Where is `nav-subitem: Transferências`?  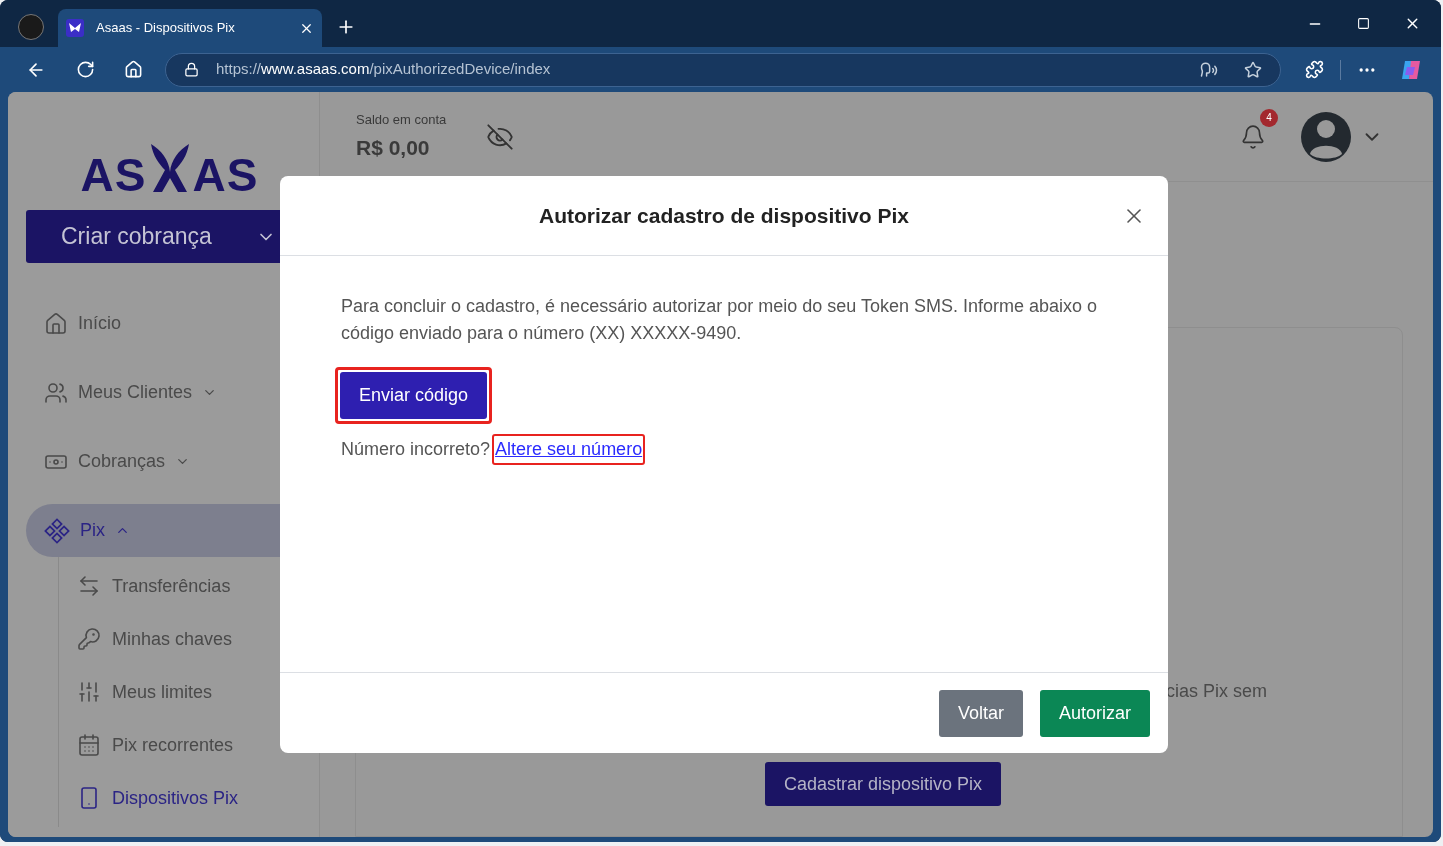 nav-subitem: Transferências is located at coordinates (189, 586).